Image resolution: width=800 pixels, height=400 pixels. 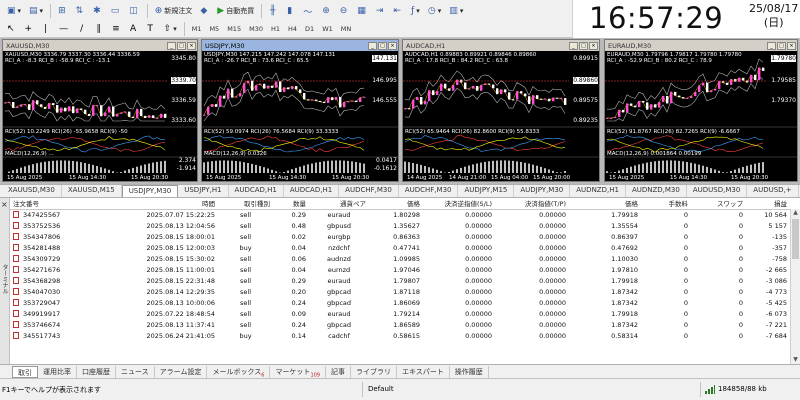 I want to click on column-header: 決済指値(T/P), so click(x=532, y=204).